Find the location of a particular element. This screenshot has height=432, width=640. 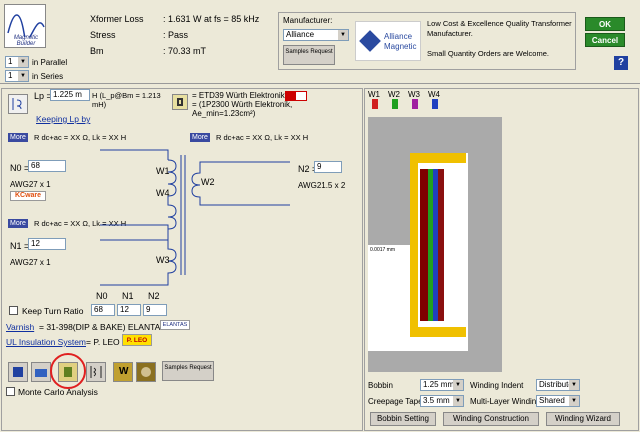

awg-0: AWG27 x 1 is located at coordinates (30, 184).